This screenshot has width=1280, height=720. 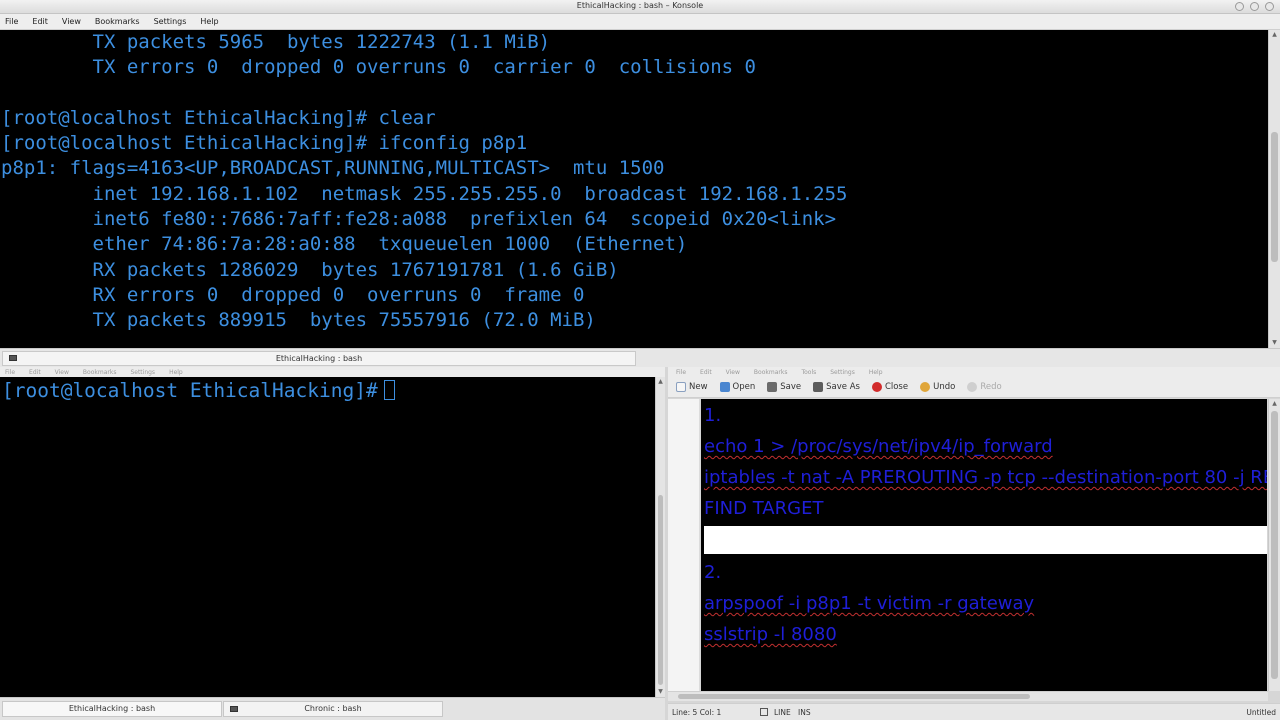 I want to click on cursor-position: Line: 5 Col: 1, so click(x=697, y=712).